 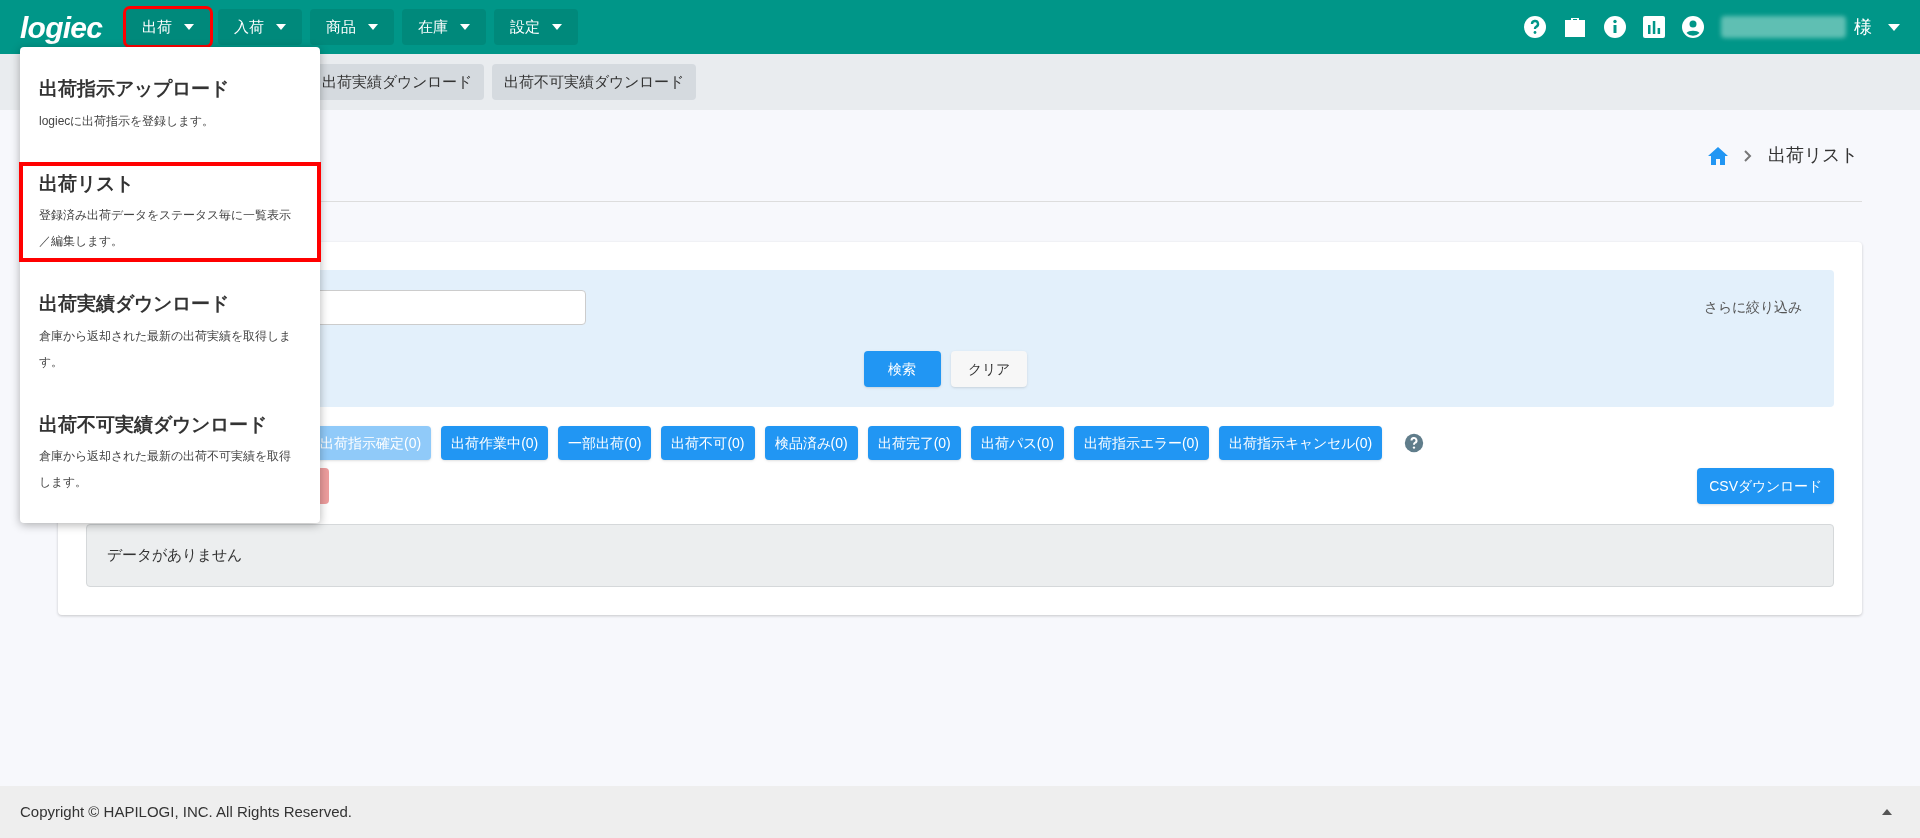 I want to click on dropdown-item-description: 倉庫から返却された最新の出荷実績を取得します。, so click(x=165, y=349).